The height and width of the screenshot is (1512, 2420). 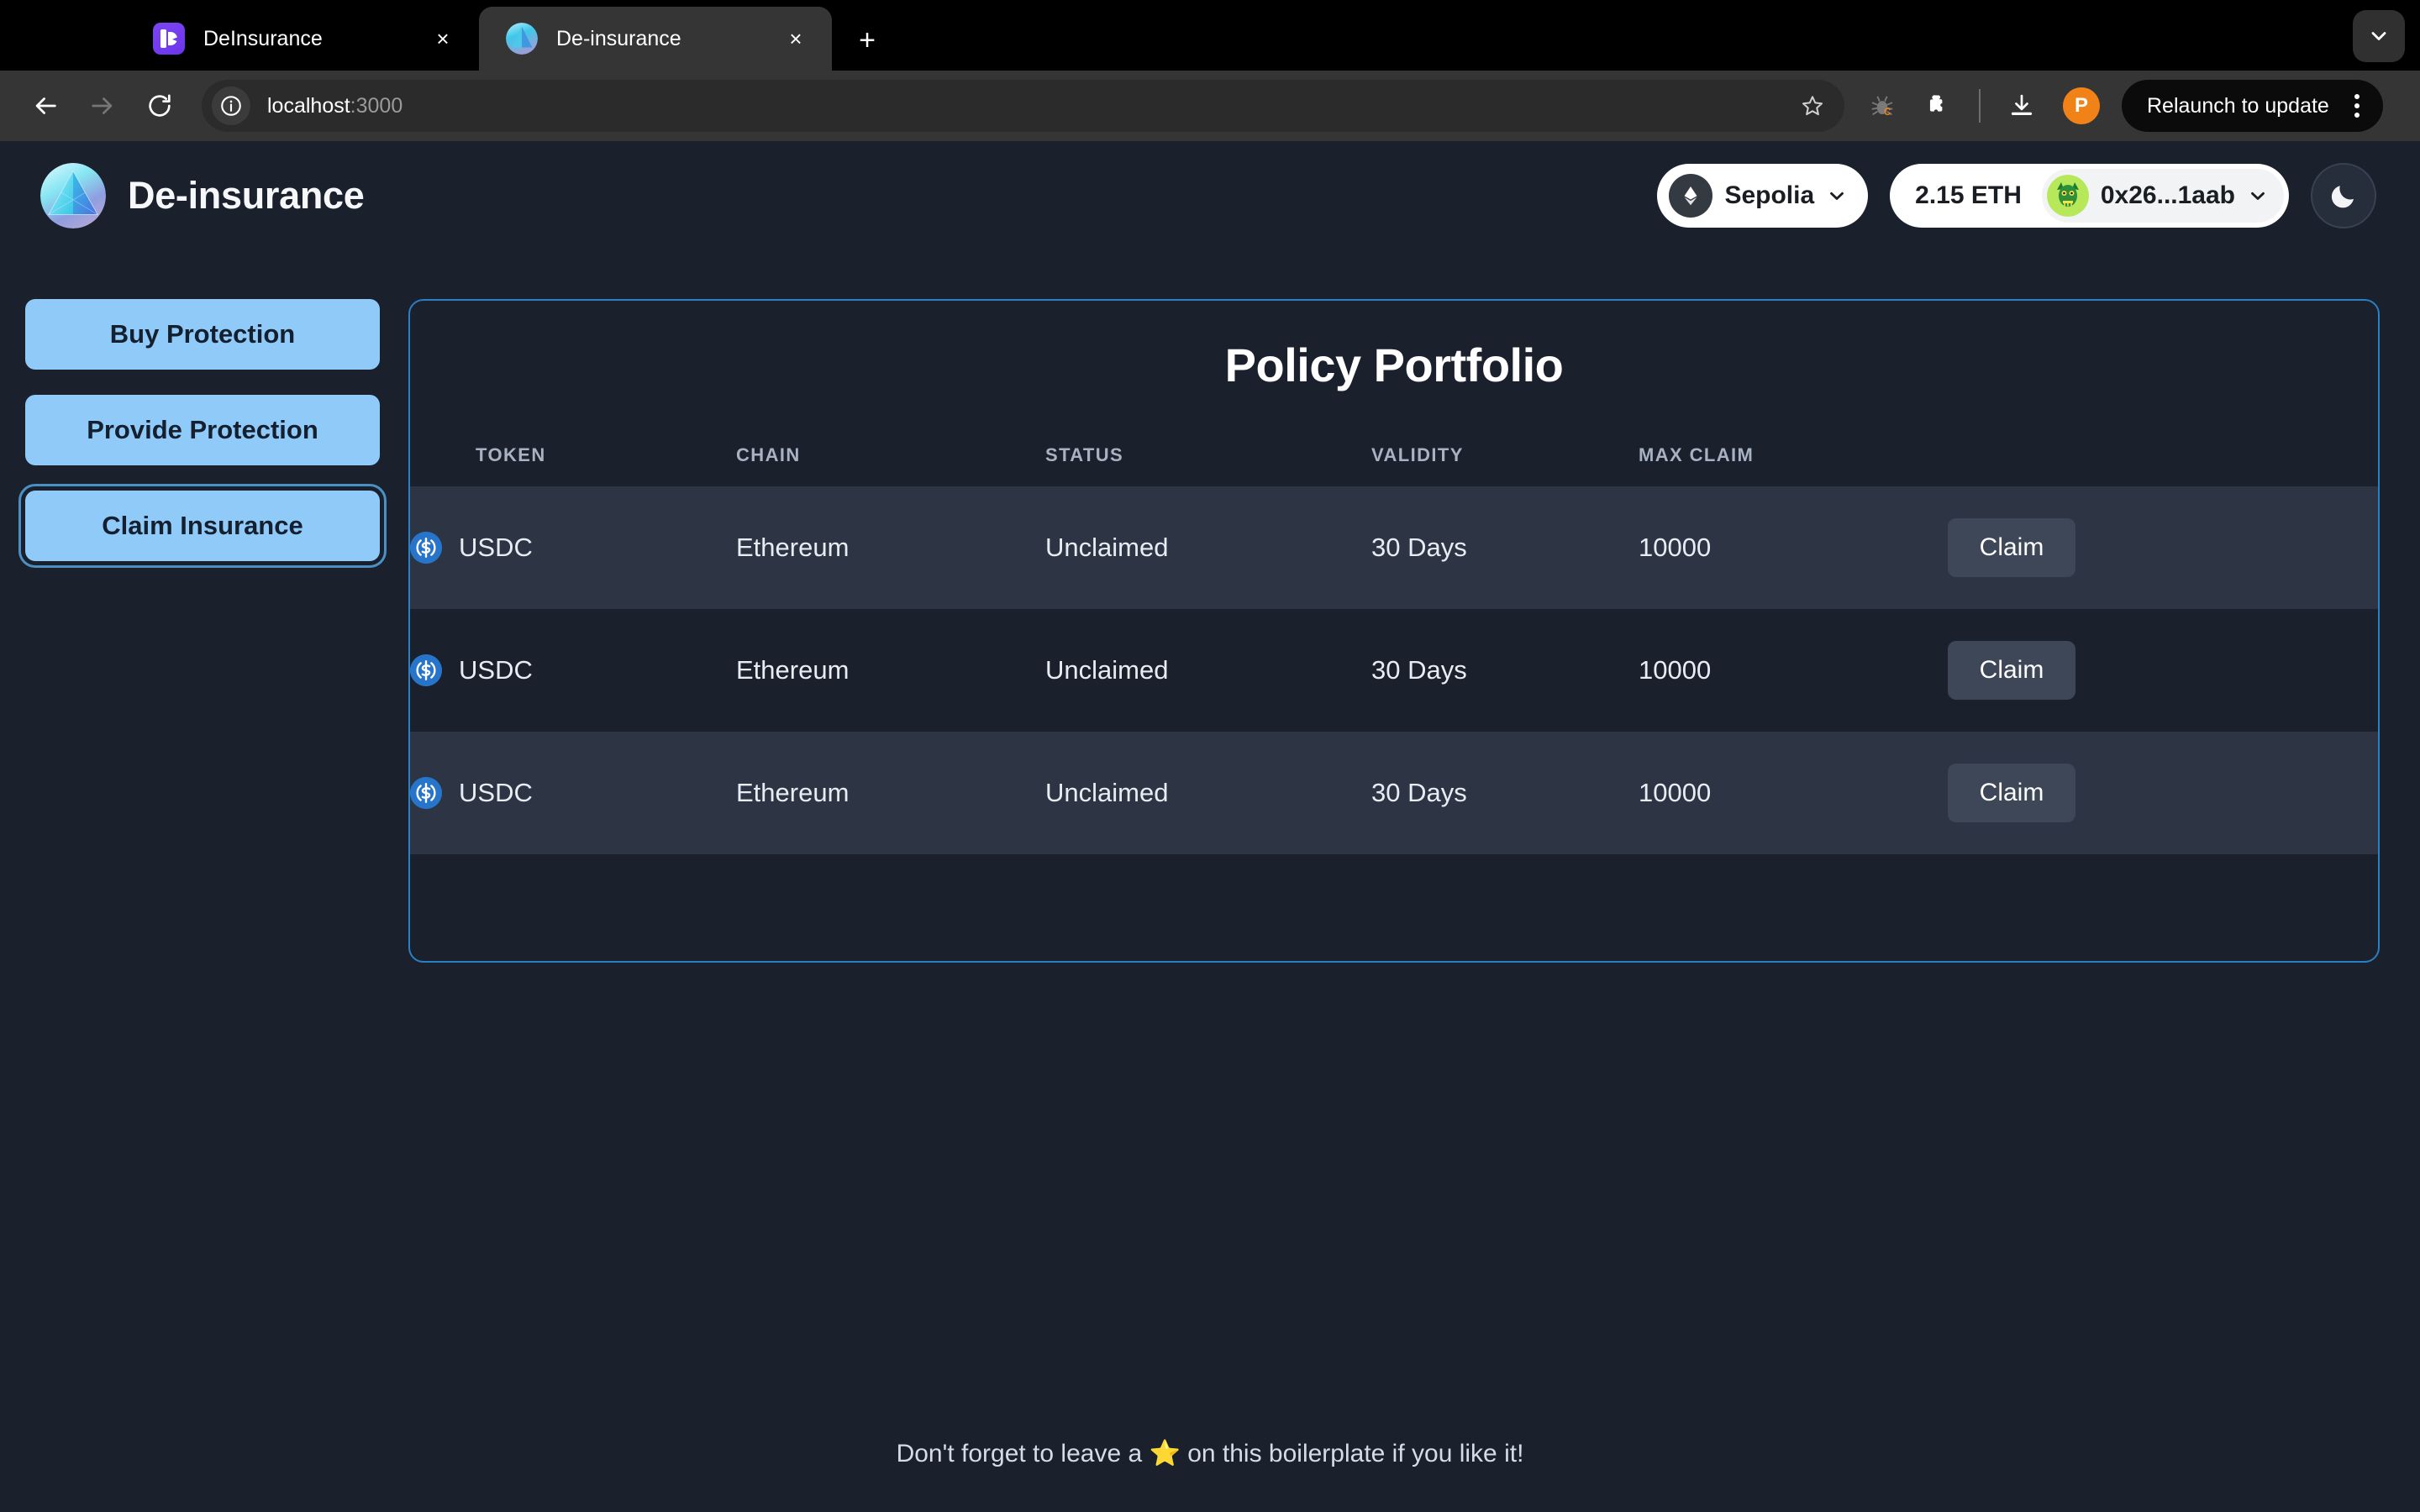 What do you see at coordinates (169, 39) in the screenshot?
I see `deinsurance-purple-favicon` at bounding box center [169, 39].